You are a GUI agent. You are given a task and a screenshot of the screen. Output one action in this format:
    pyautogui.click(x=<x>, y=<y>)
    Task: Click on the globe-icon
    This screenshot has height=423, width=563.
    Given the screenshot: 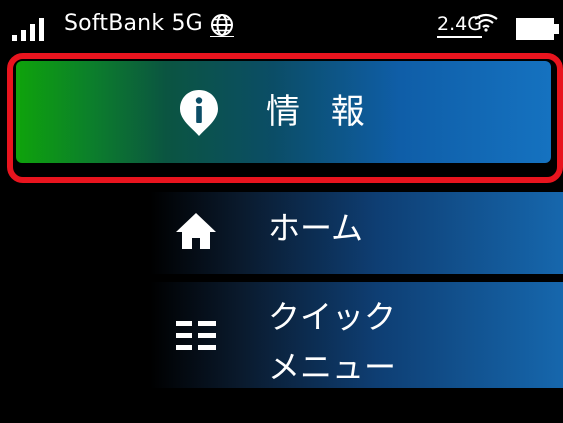 What is the action you would take?
    pyautogui.click(x=222, y=25)
    